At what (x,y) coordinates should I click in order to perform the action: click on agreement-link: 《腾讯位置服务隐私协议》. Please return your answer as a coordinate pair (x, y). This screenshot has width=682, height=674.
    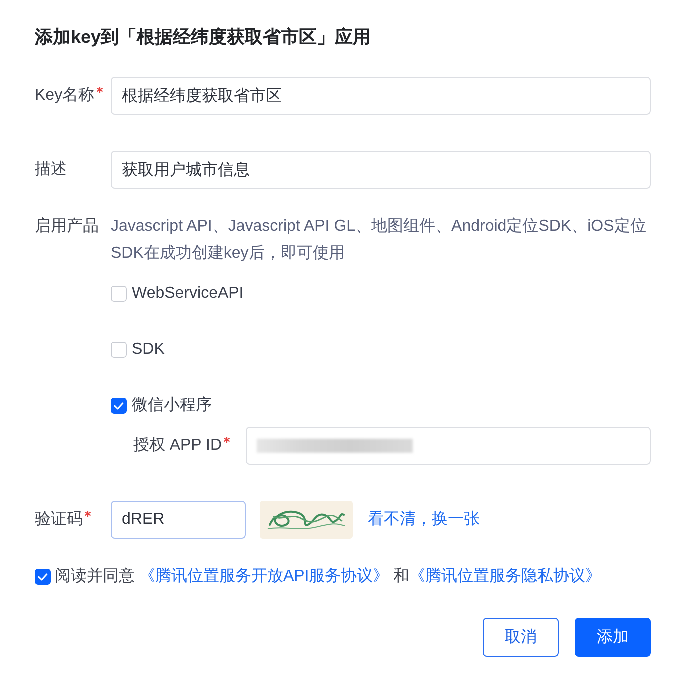
    Looking at the image, I should click on (506, 576).